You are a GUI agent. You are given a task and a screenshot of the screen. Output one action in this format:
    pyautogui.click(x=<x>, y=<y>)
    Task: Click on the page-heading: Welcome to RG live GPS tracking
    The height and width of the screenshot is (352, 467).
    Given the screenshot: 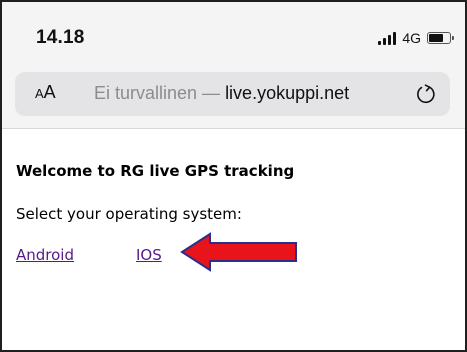 What is the action you would take?
    pyautogui.click(x=155, y=171)
    